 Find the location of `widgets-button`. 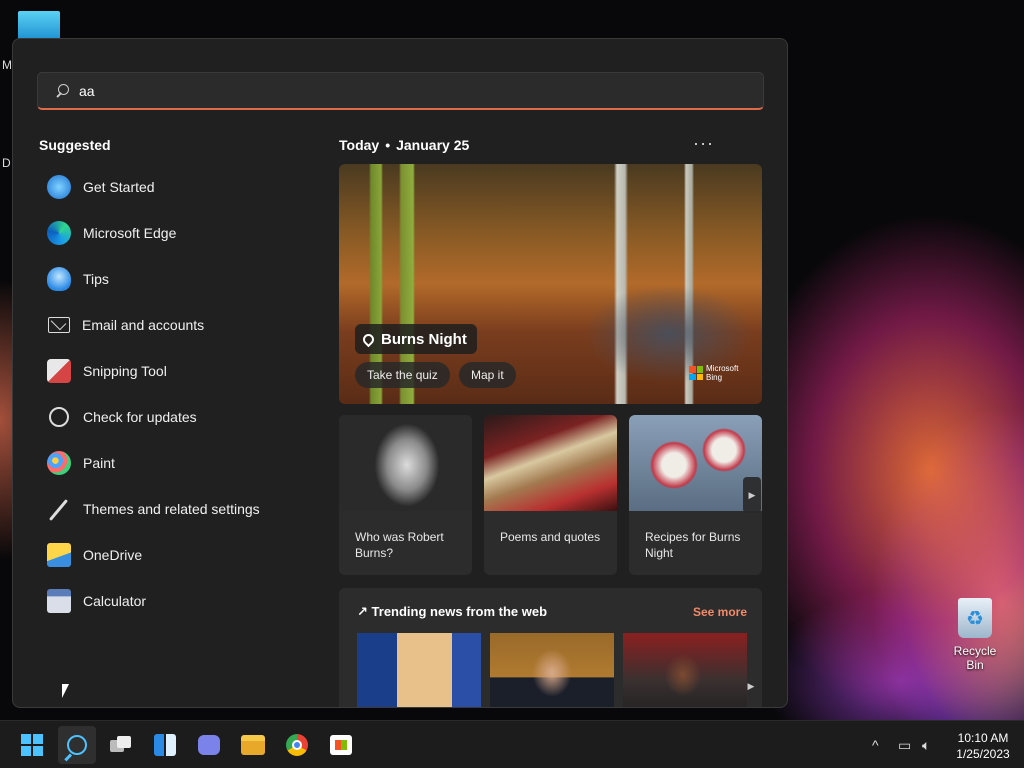

widgets-button is located at coordinates (165, 745).